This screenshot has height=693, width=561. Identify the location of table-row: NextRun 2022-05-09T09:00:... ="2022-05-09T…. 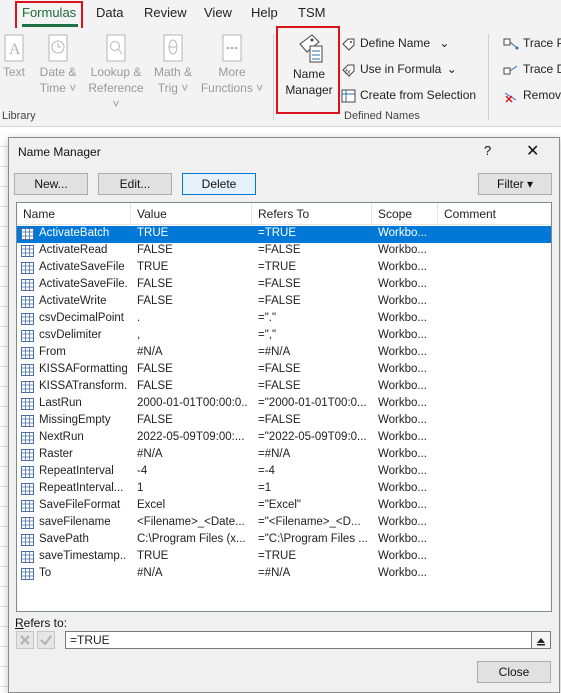
(284, 438).